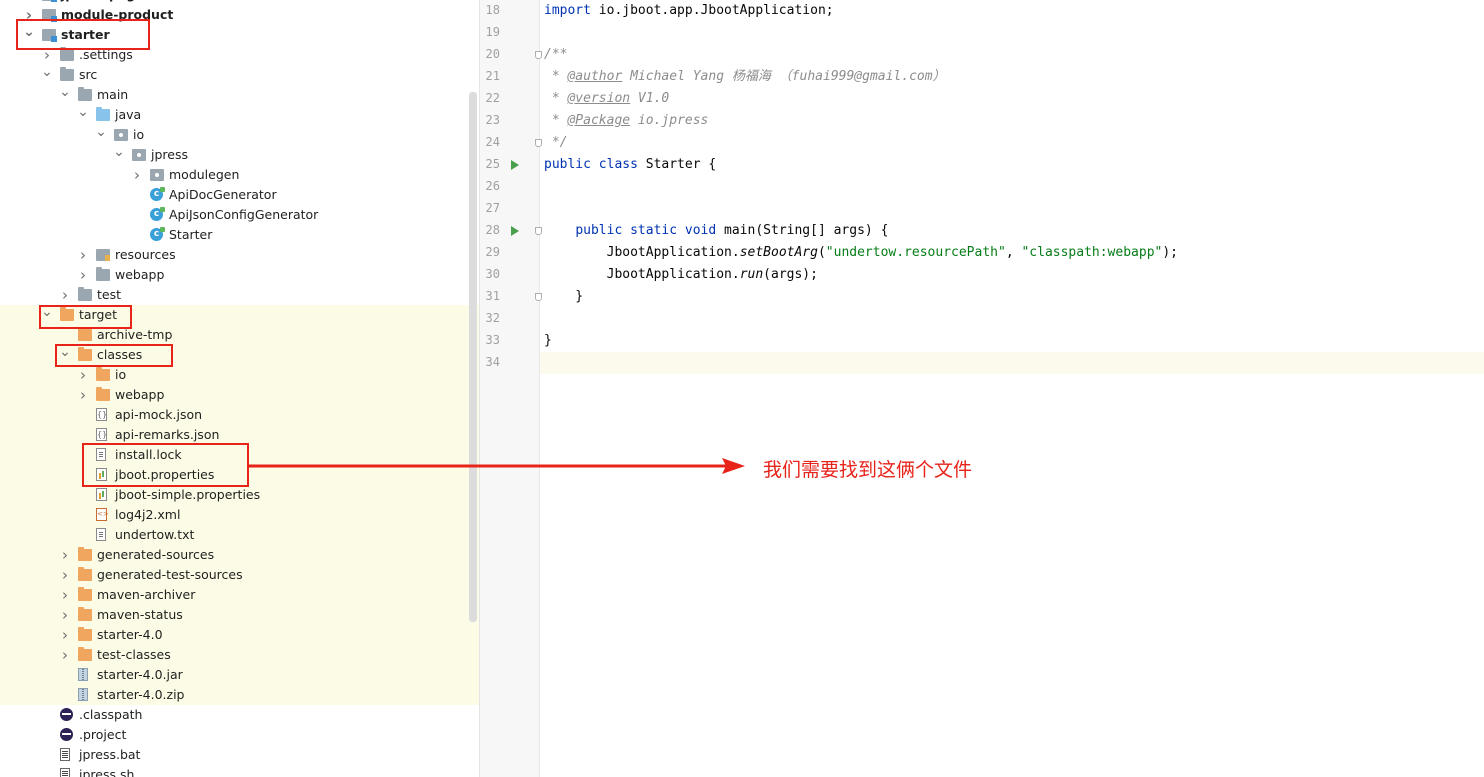  What do you see at coordinates (103, 255) in the screenshot?
I see `resources-folder-icon` at bounding box center [103, 255].